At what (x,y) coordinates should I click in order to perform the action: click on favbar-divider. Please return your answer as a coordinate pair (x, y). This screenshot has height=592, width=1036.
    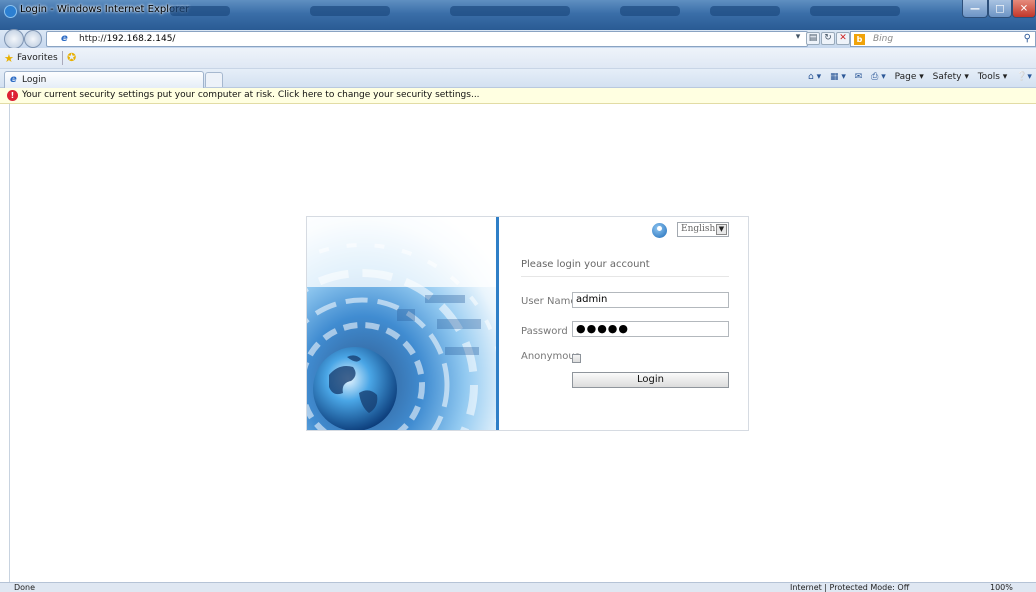
    Looking at the image, I should click on (62, 58).